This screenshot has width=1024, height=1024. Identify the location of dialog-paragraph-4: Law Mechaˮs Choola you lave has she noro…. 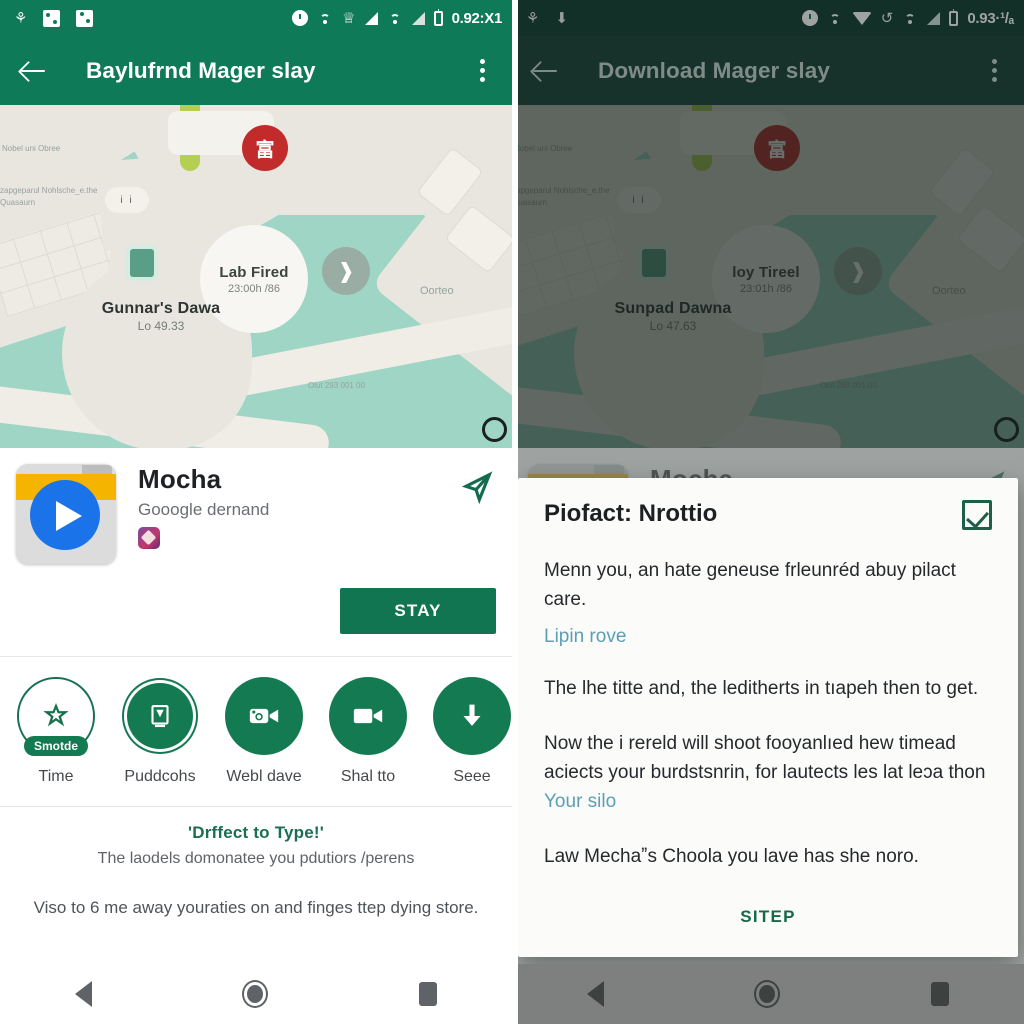
(731, 856).